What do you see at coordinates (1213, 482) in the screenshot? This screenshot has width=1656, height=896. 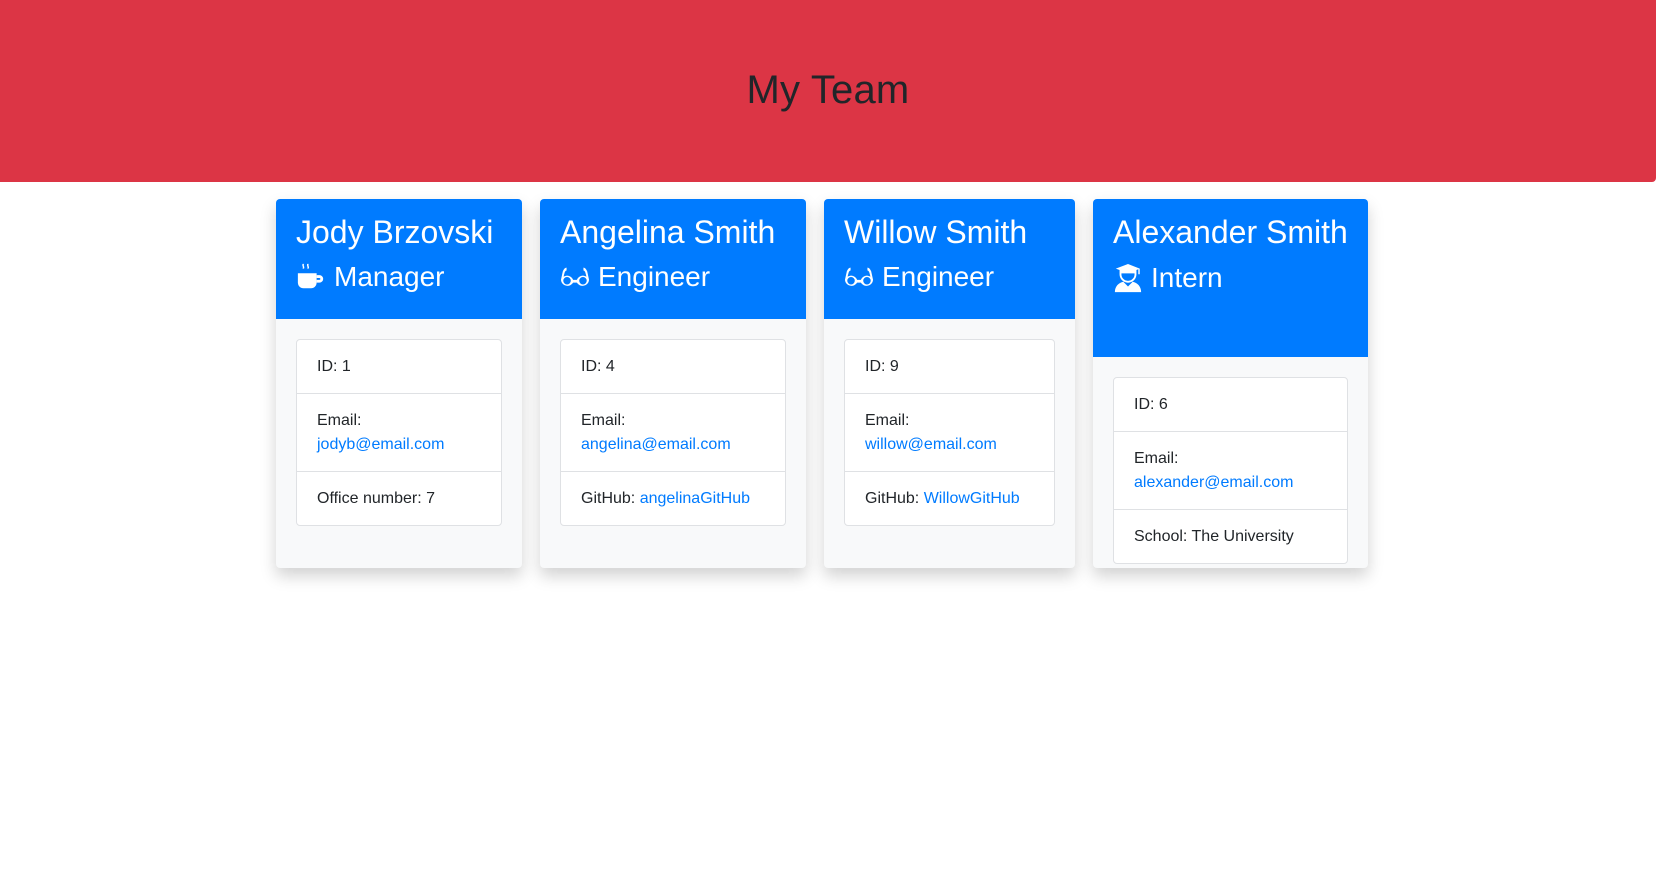 I see `email-link: alexander@email.com` at bounding box center [1213, 482].